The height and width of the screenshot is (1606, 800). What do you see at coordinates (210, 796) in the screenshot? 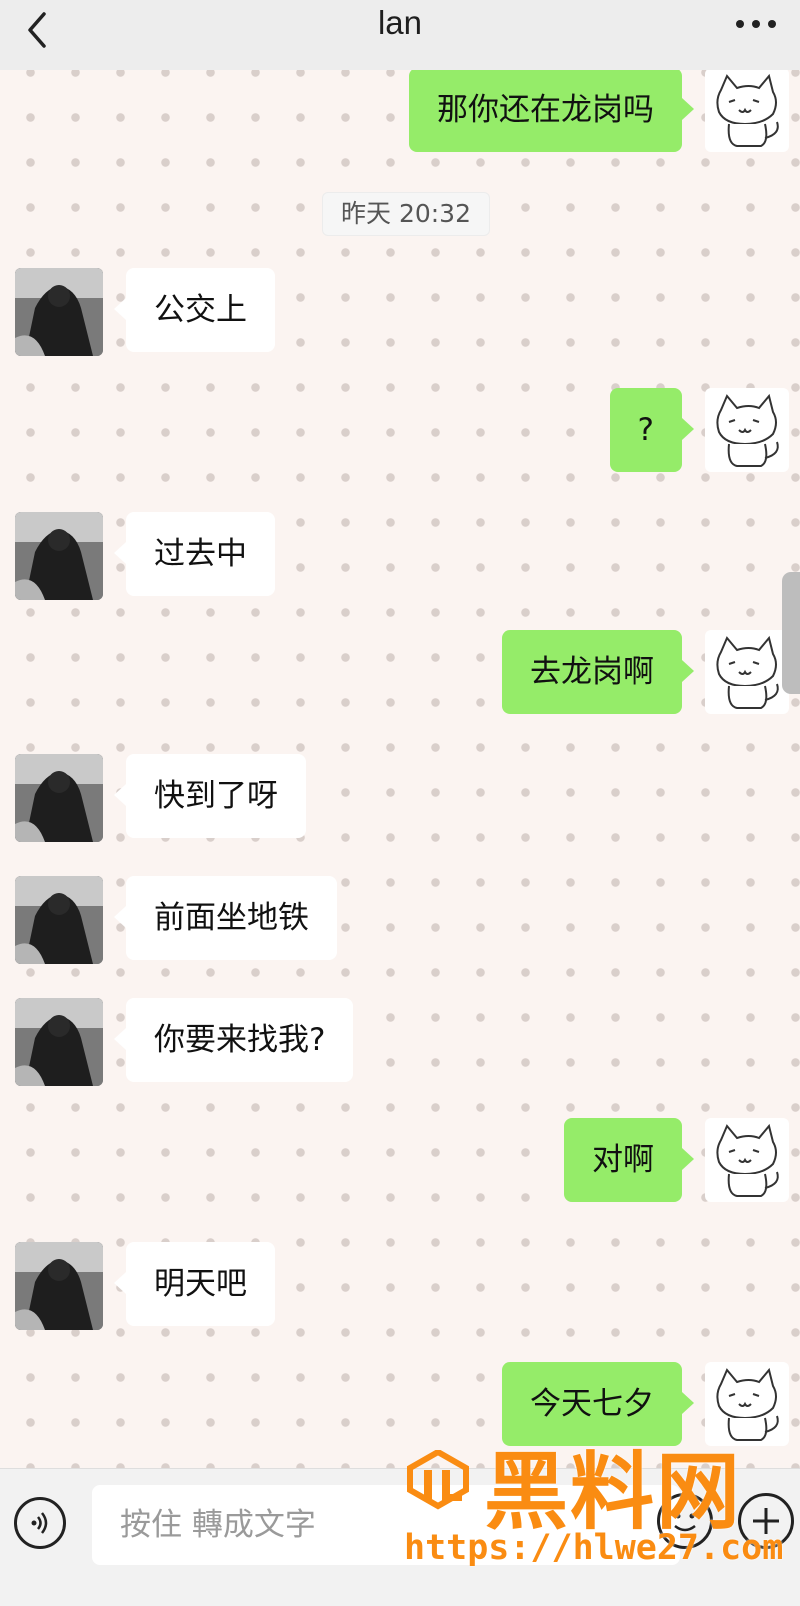
I see `message-bubble-other: 快到了呀` at bounding box center [210, 796].